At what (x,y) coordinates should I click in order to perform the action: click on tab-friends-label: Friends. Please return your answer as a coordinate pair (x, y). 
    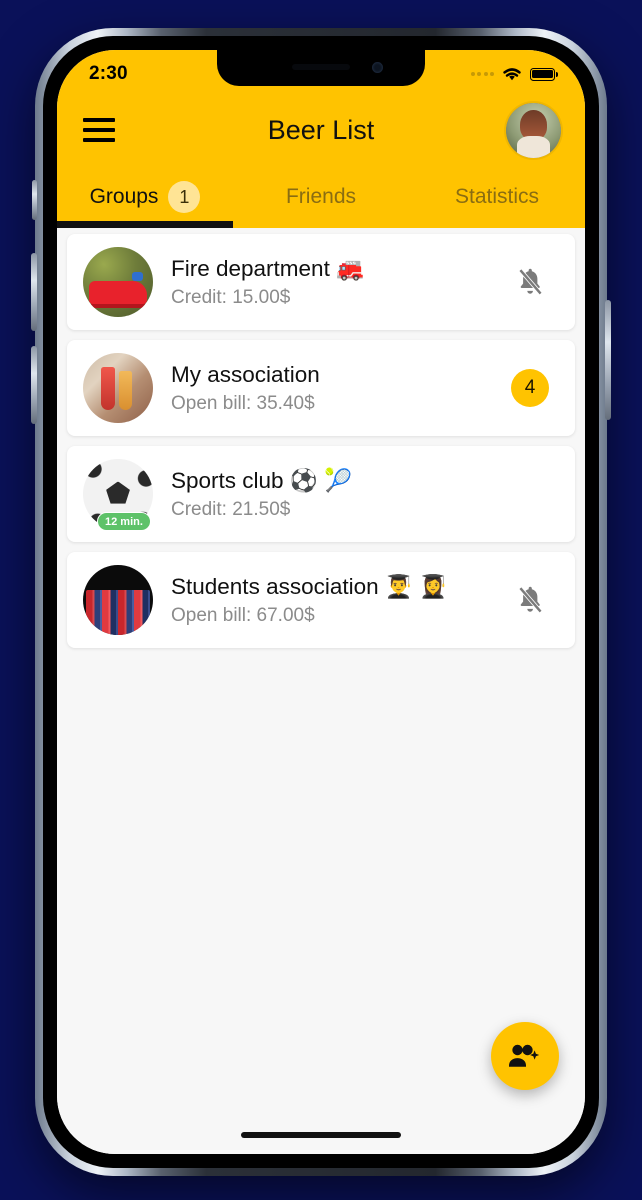
    Looking at the image, I should click on (321, 196).